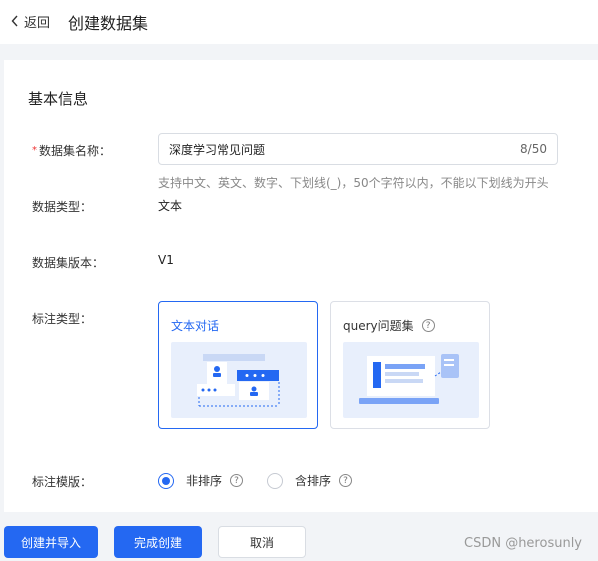  What do you see at coordinates (217, 149) in the screenshot?
I see `dataset-name-value: 深度学习常见问题` at bounding box center [217, 149].